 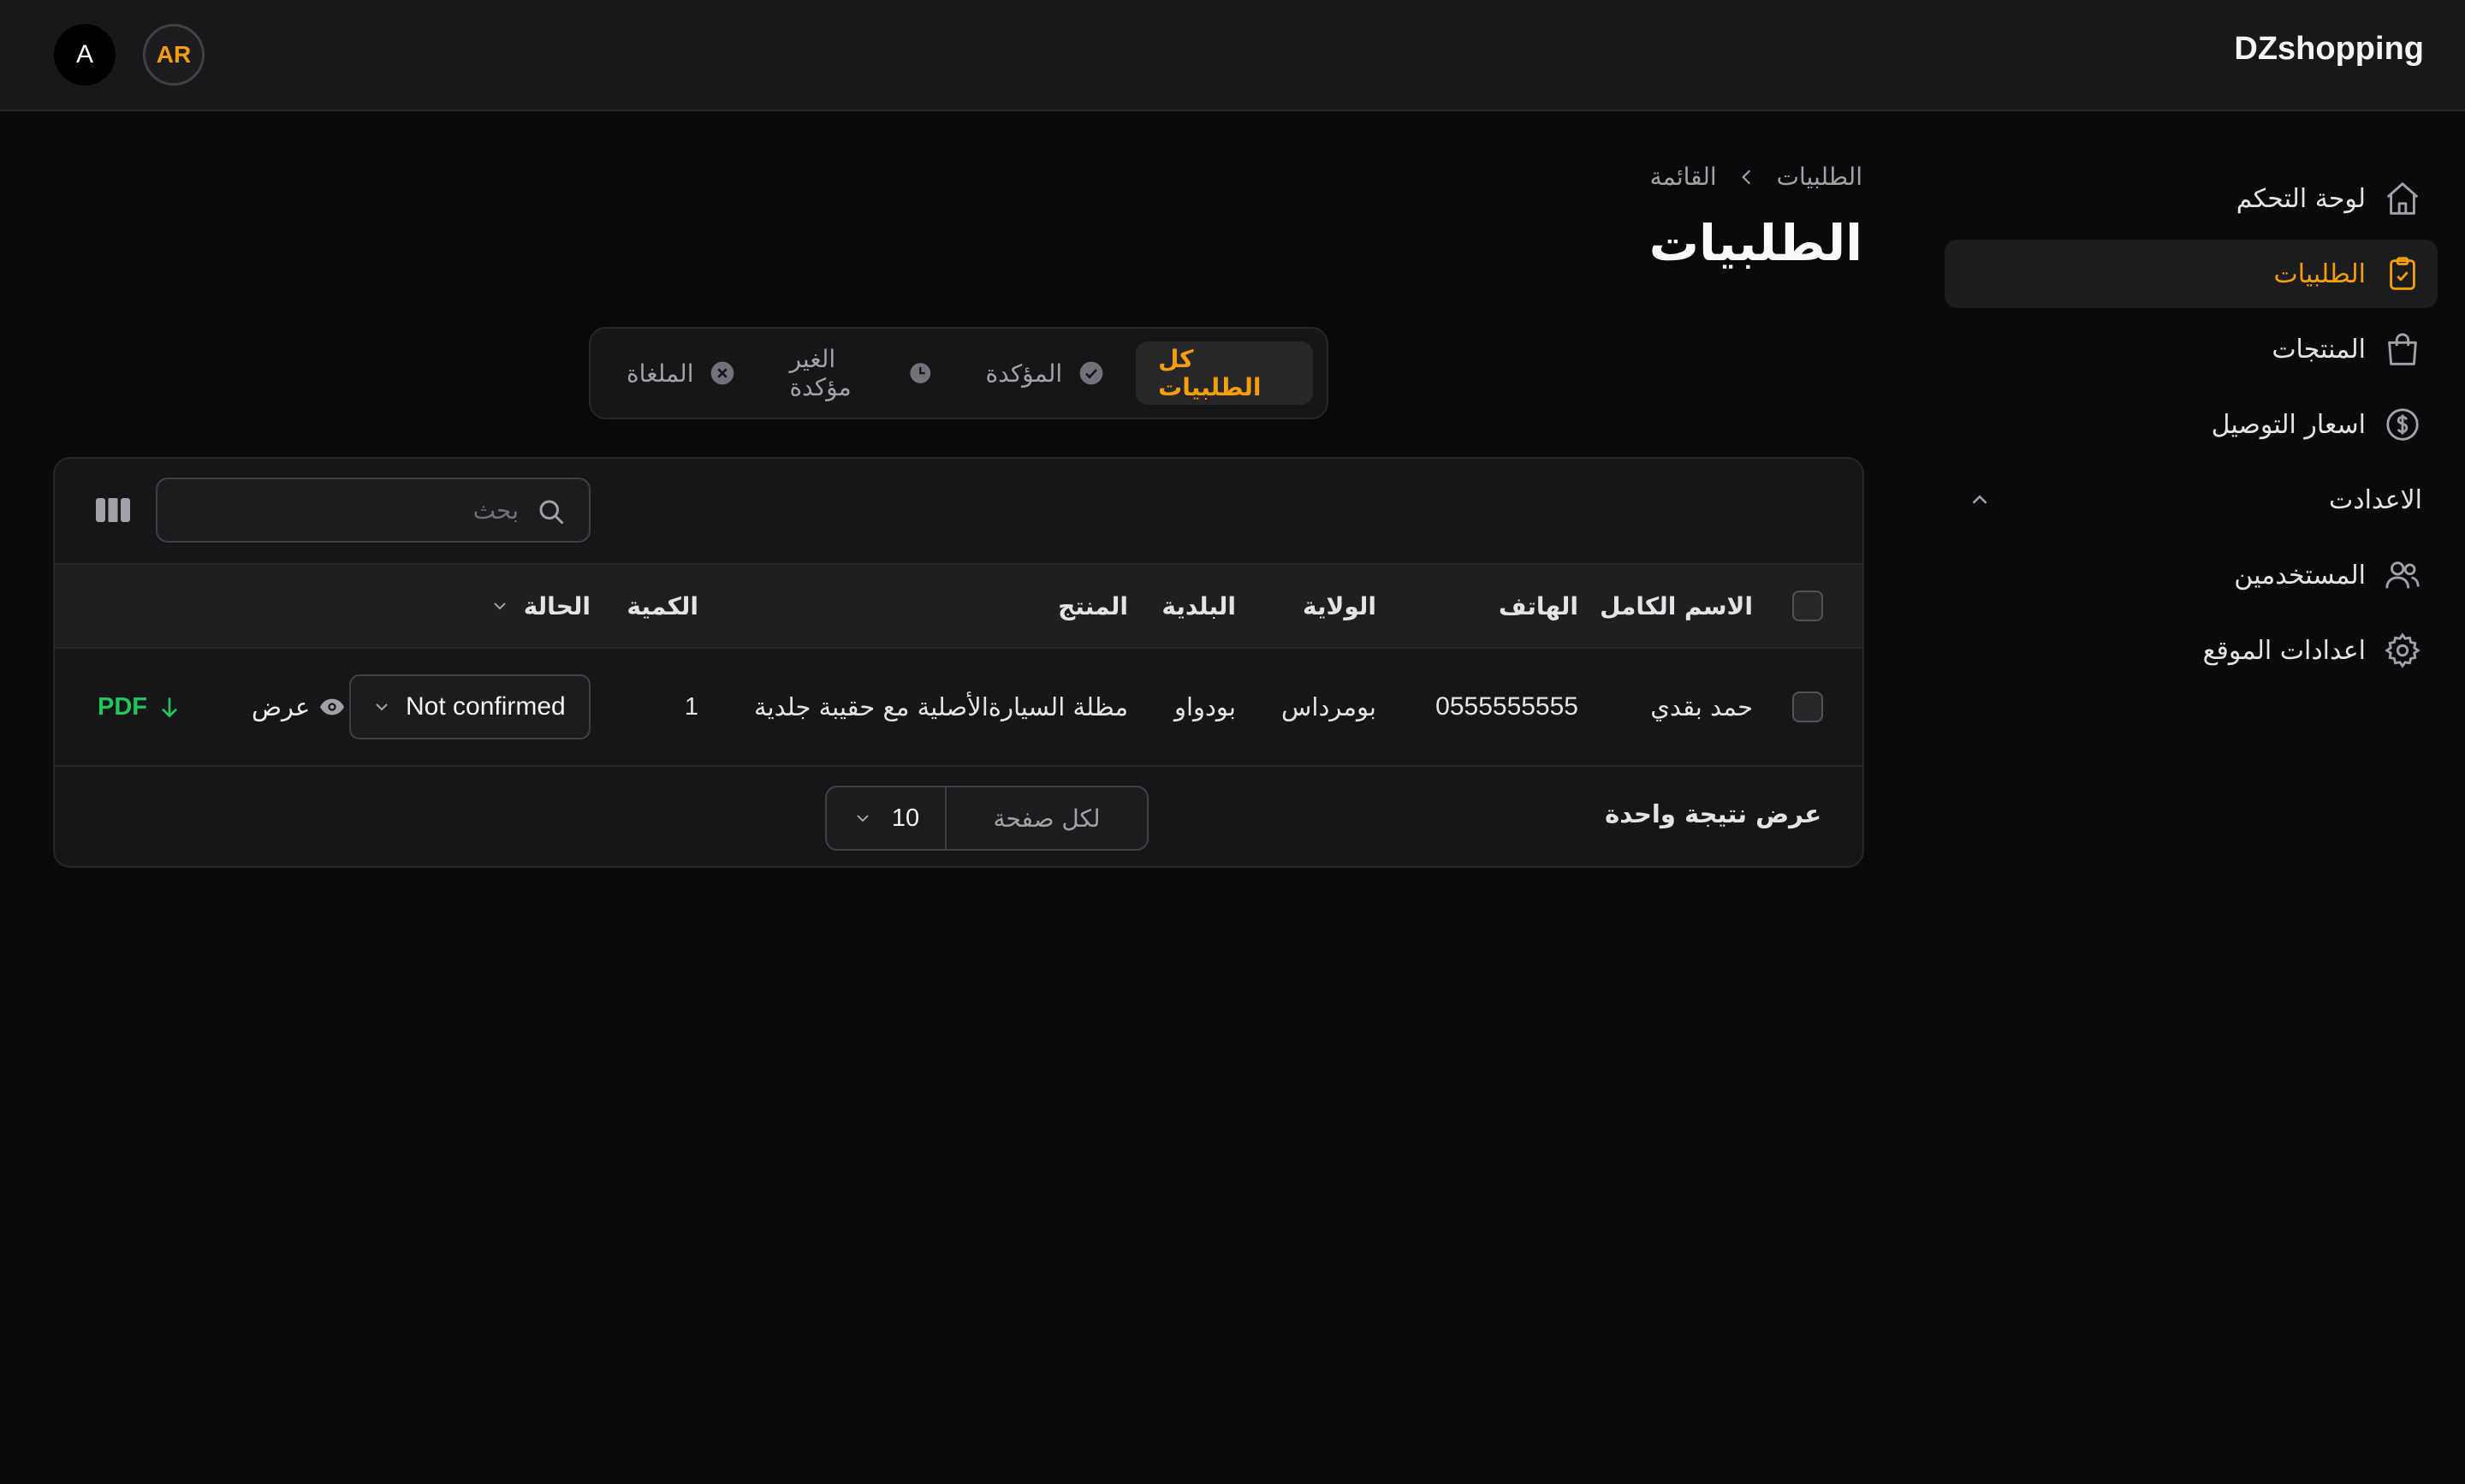 I want to click on breadcrumb-parent: الطلبيات, so click(x=1820, y=177).